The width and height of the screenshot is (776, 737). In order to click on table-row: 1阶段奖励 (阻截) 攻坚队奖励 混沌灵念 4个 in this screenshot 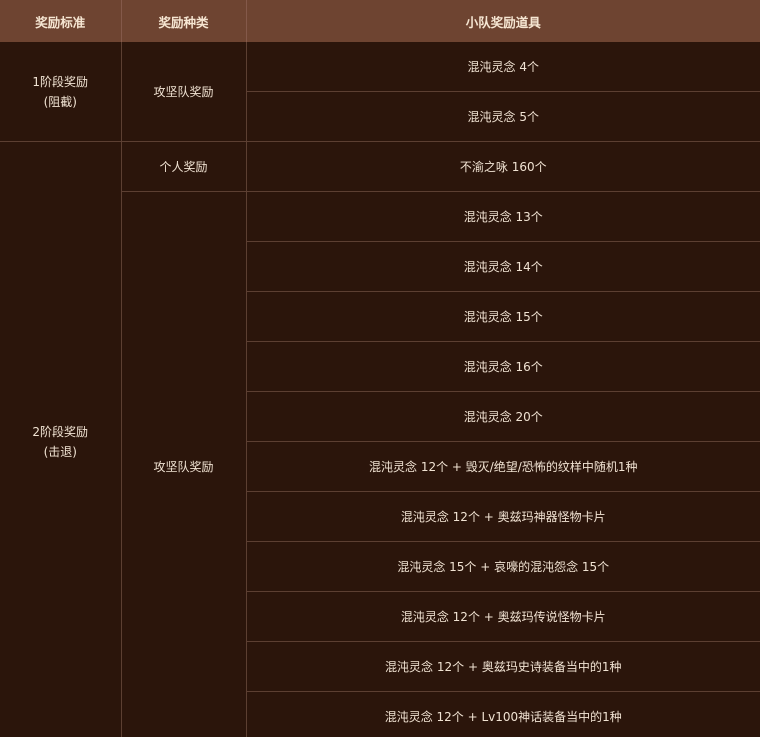, I will do `click(380, 92)`.